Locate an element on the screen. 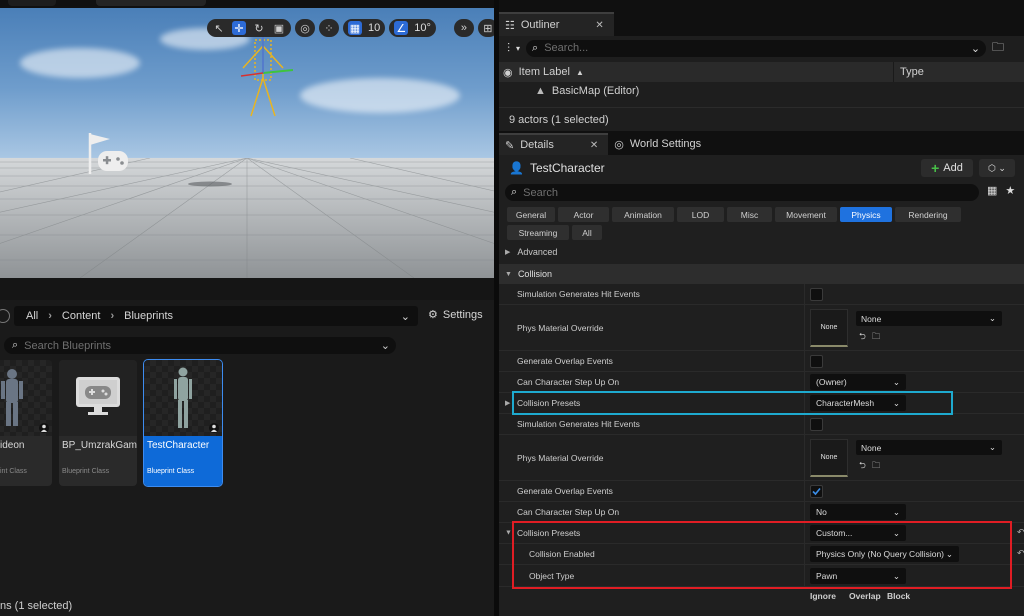  star-icon: ★ is located at coordinates (1010, 190).